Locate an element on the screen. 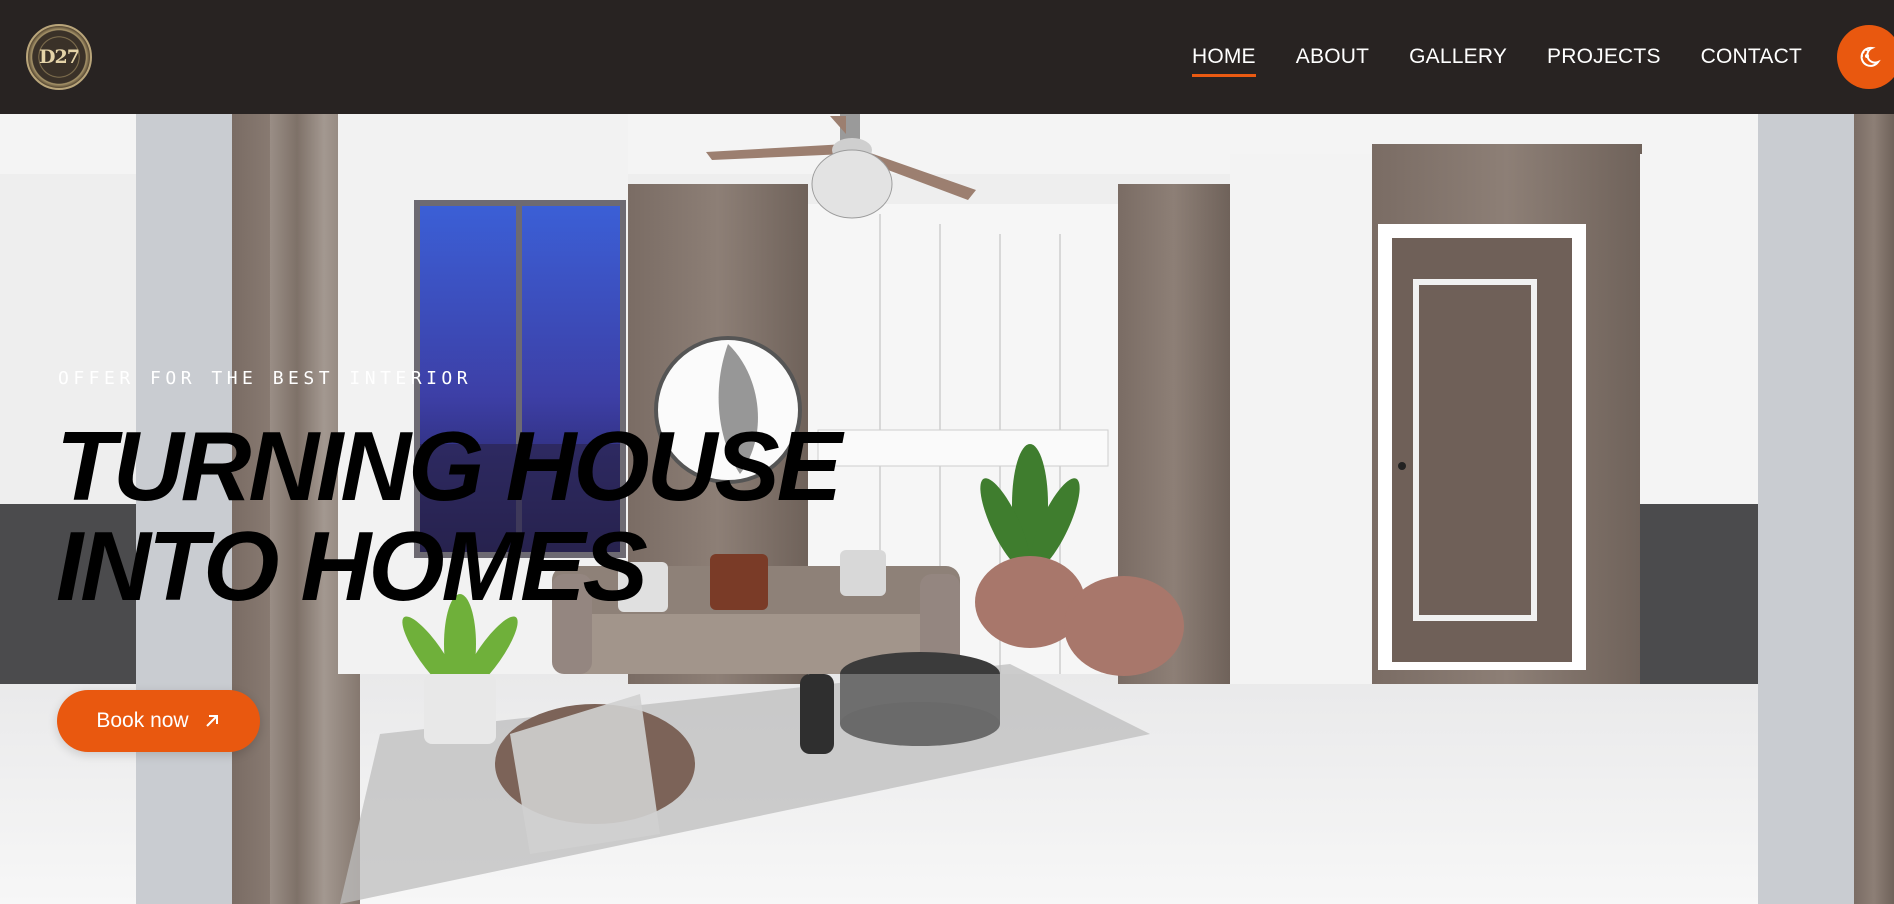 The width and height of the screenshot is (1894, 904). book-now-button: Book now is located at coordinates (158, 721).